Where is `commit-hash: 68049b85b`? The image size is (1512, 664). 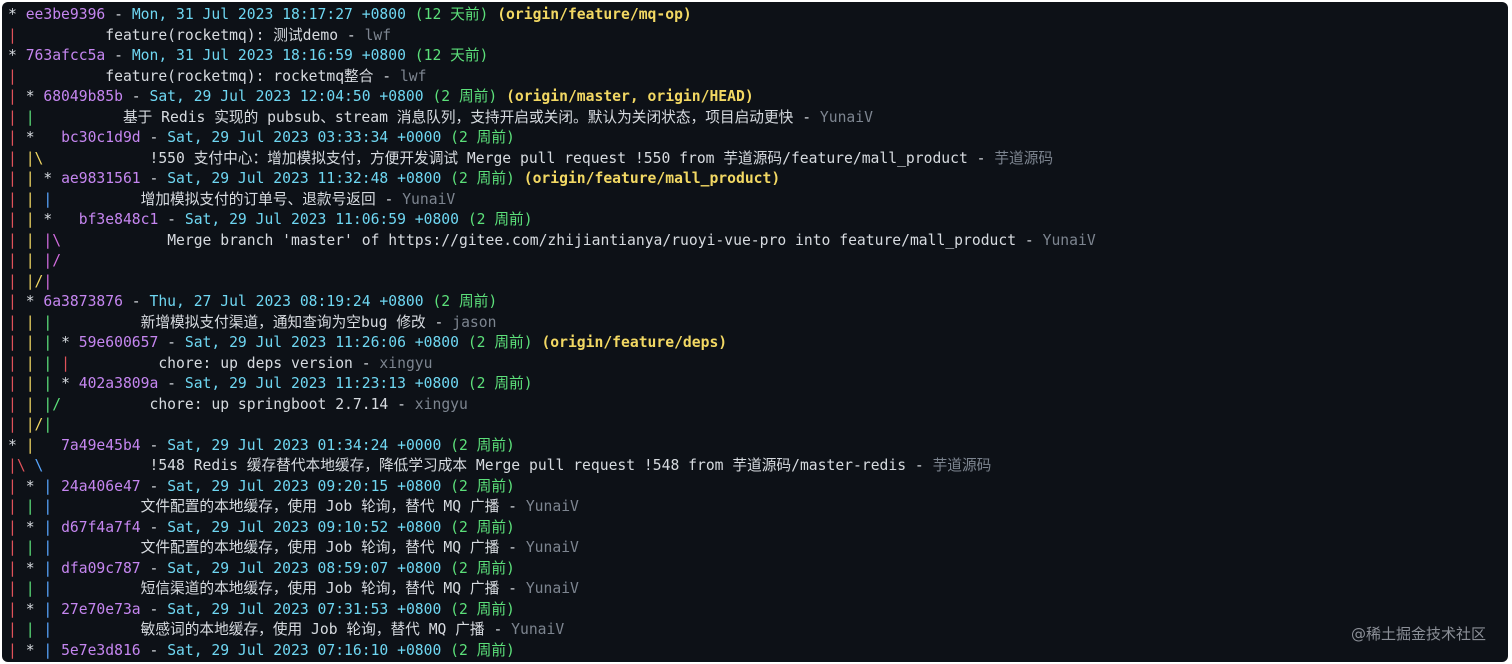
commit-hash: 68049b85b is located at coordinates (83, 96).